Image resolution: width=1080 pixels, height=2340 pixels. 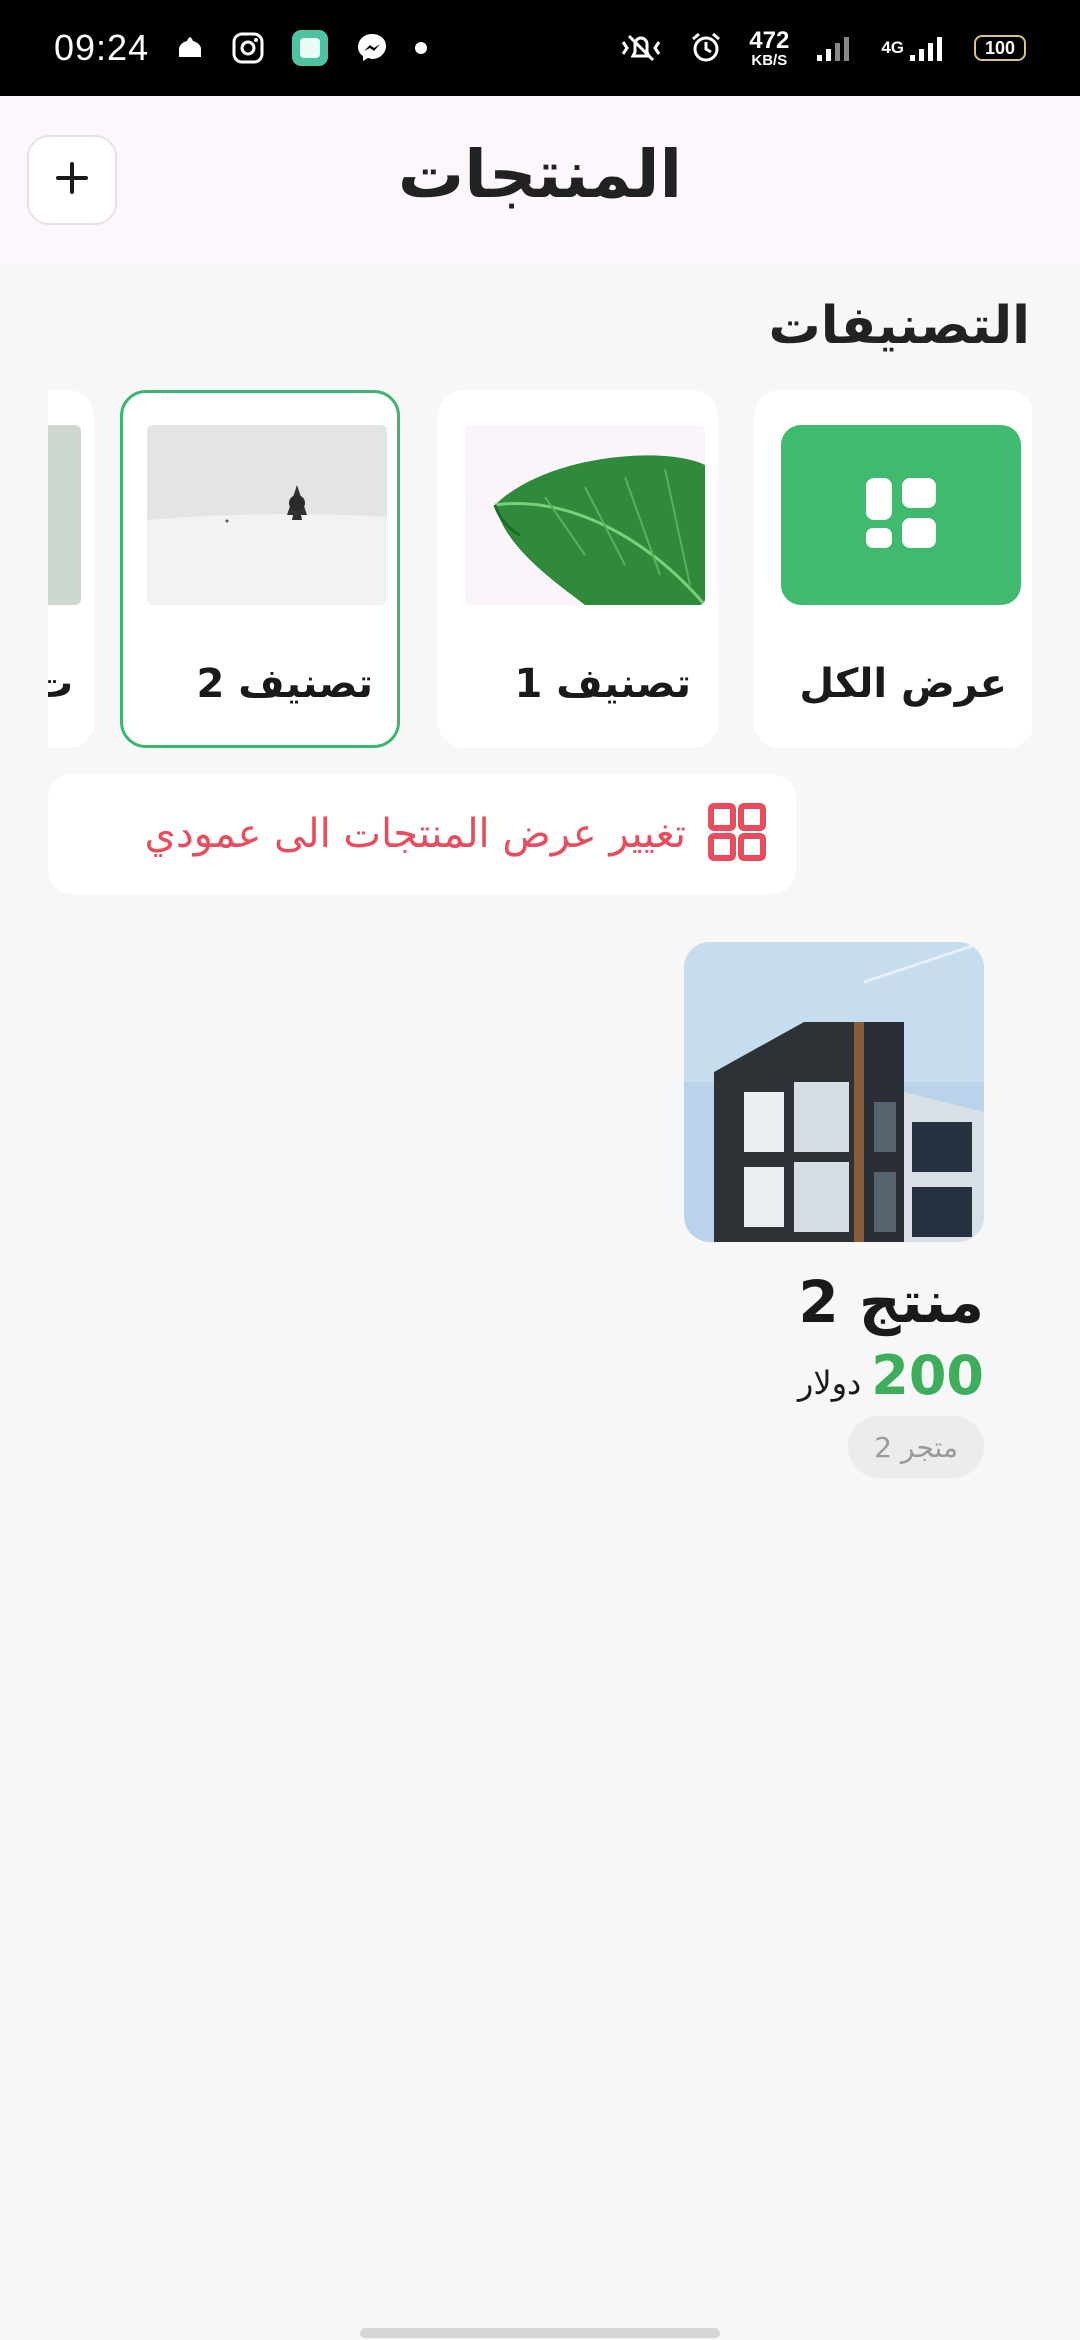 What do you see at coordinates (927, 1375) in the screenshot?
I see `price-value: 200` at bounding box center [927, 1375].